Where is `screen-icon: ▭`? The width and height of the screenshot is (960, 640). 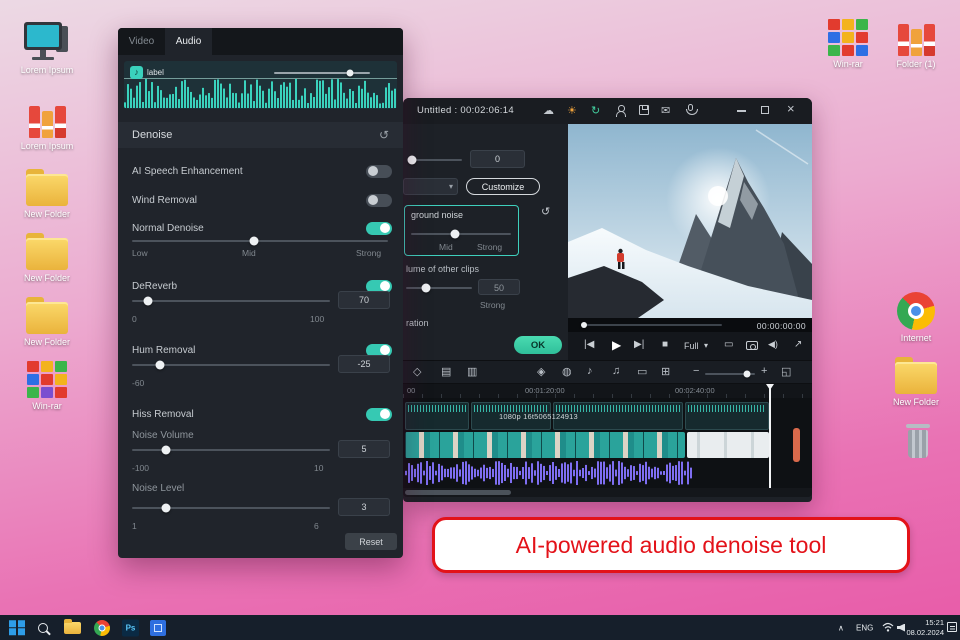
screen-icon: ▭ is located at coordinates (728, 344).